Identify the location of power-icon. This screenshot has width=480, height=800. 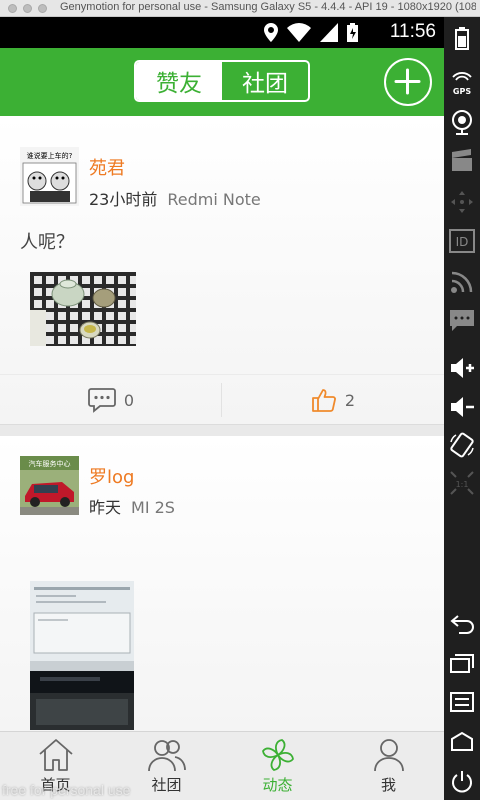
(462, 782).